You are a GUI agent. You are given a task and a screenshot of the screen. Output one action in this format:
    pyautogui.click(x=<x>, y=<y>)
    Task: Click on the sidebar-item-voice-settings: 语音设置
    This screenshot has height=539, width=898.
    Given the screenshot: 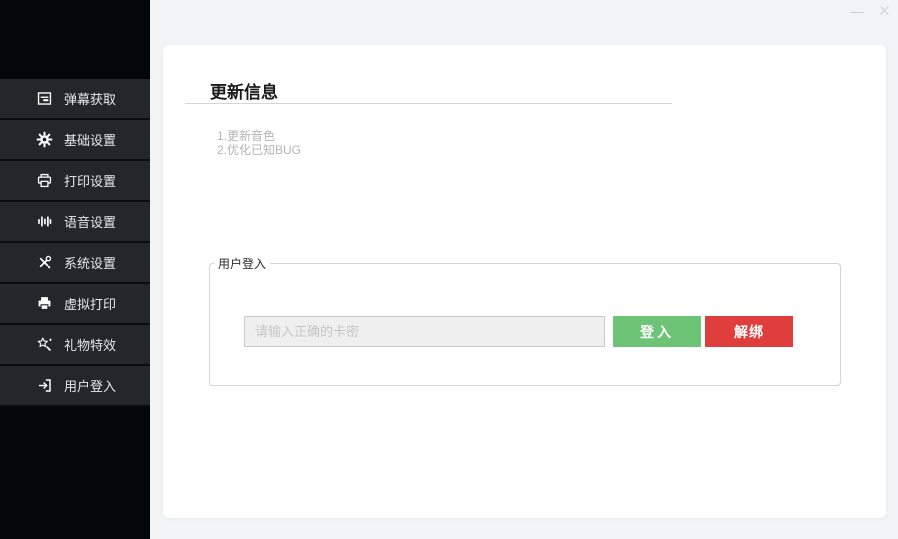 What is the action you would take?
    pyautogui.click(x=75, y=222)
    